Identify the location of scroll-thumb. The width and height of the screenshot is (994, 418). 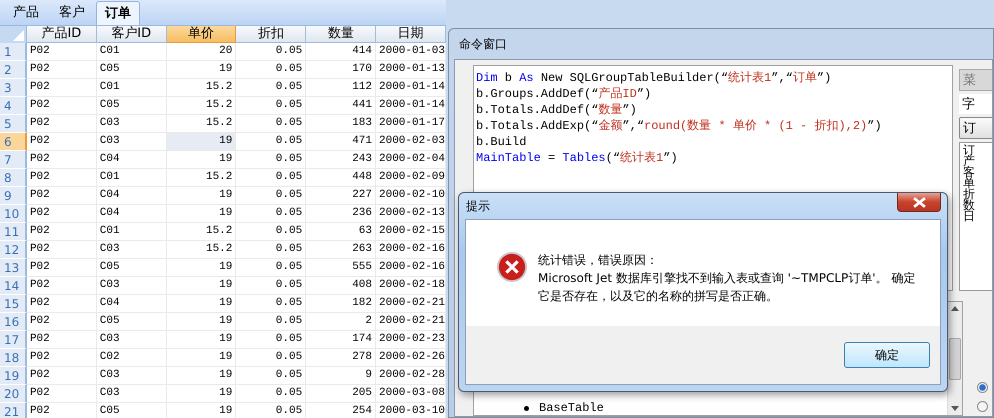
(955, 359).